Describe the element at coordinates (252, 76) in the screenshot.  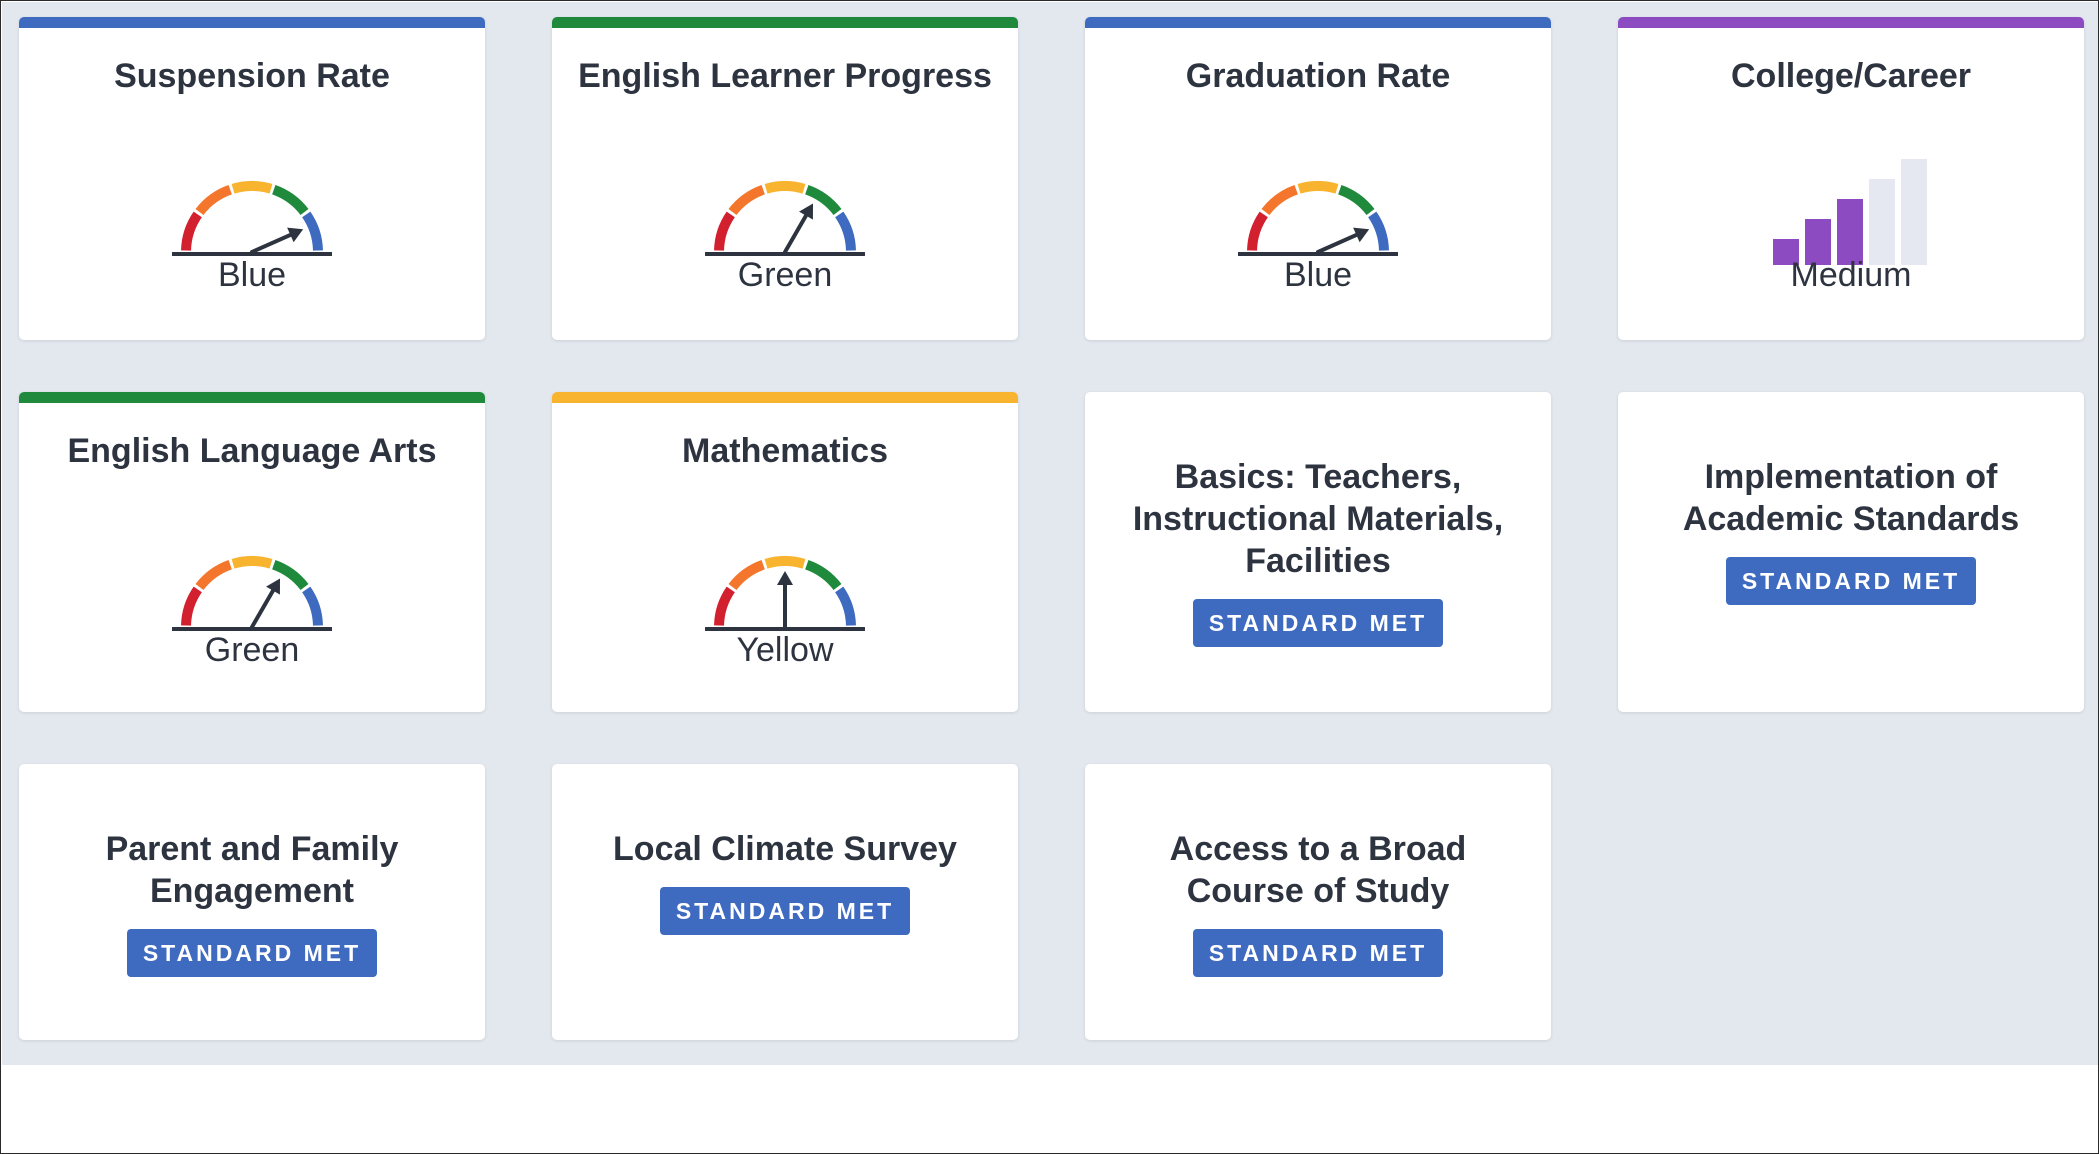
I see `card-title: Suspension Rate` at that location.